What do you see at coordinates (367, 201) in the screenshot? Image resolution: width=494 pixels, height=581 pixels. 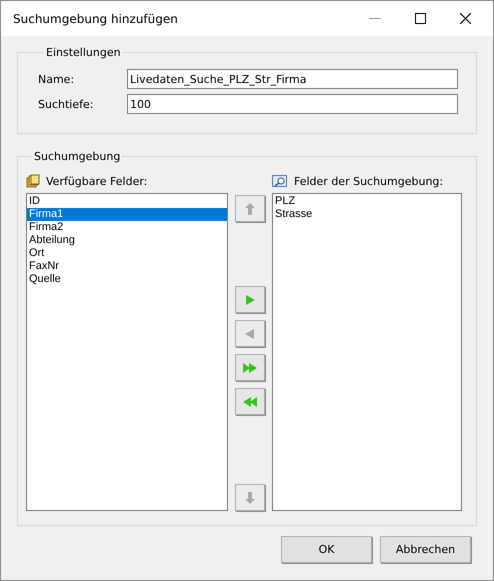 I see `list-item: PLZ` at bounding box center [367, 201].